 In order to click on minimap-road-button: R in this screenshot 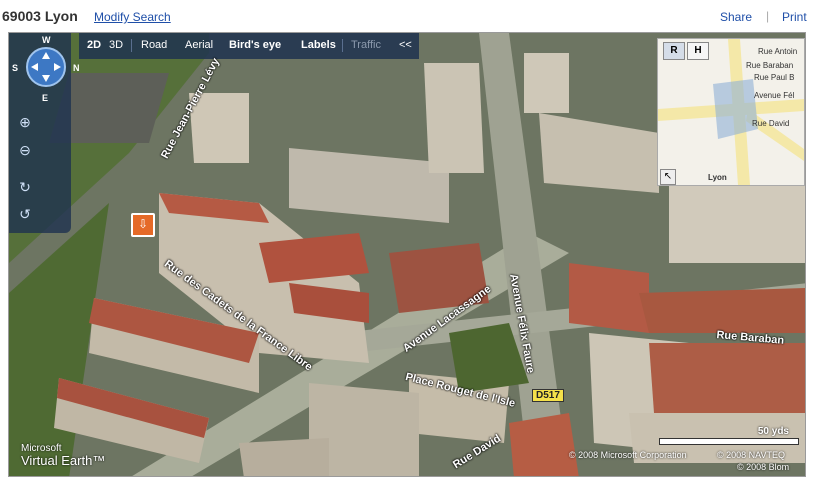, I will do `click(674, 51)`.